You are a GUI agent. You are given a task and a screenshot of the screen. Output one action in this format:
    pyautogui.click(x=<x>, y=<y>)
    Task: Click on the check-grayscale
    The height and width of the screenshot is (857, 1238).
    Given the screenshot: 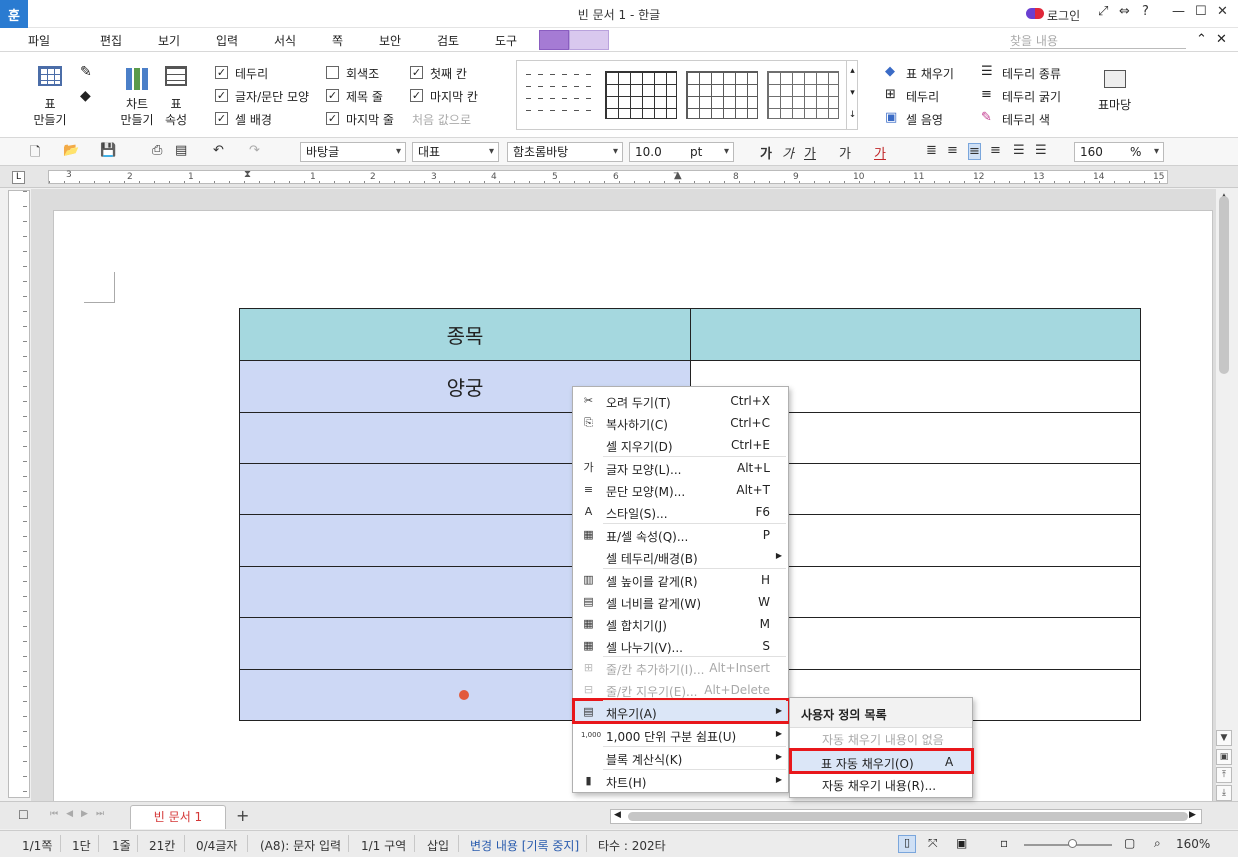 What is the action you would take?
    pyautogui.click(x=332, y=72)
    